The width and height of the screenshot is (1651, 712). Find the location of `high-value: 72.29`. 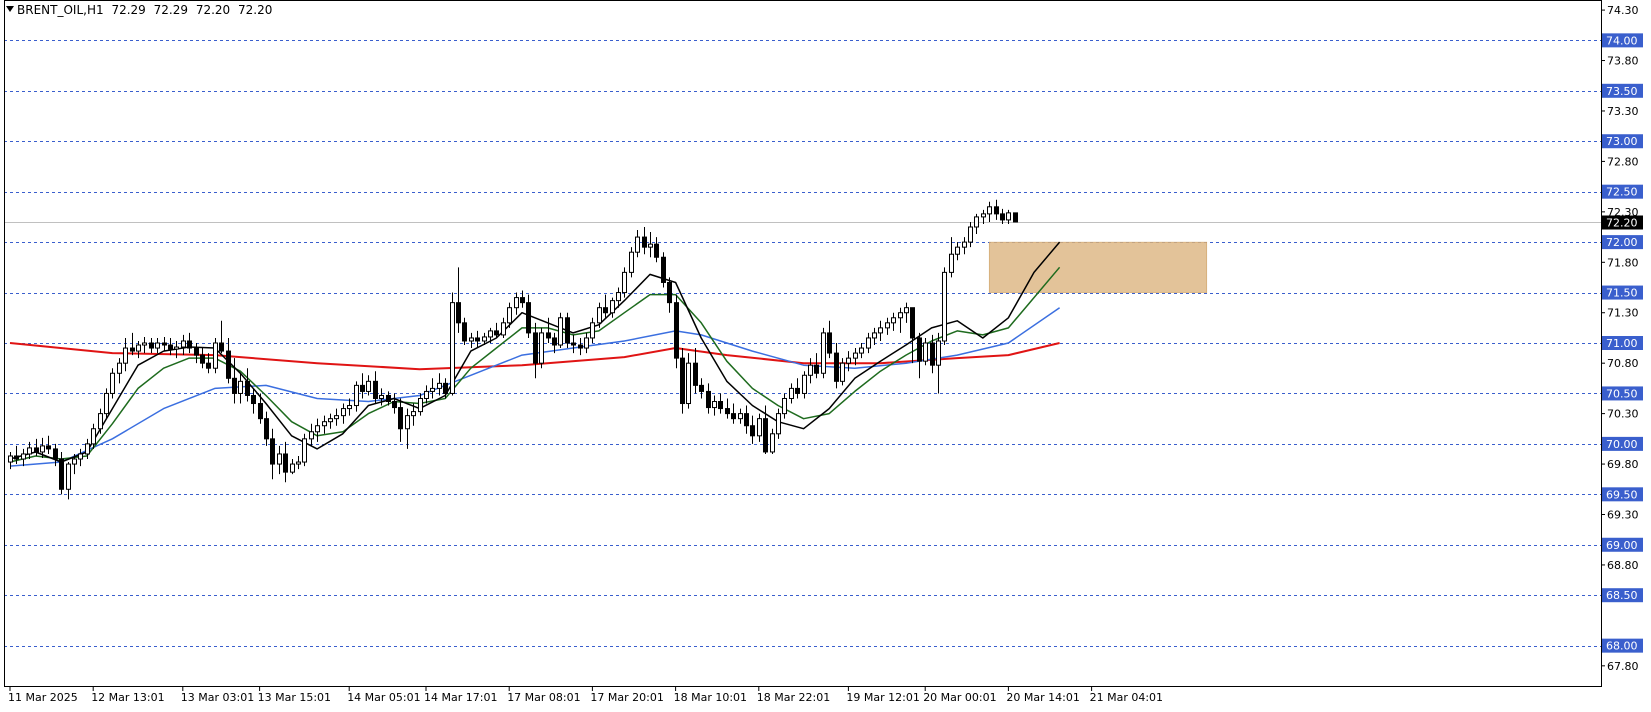

high-value: 72.29 is located at coordinates (170, 10).